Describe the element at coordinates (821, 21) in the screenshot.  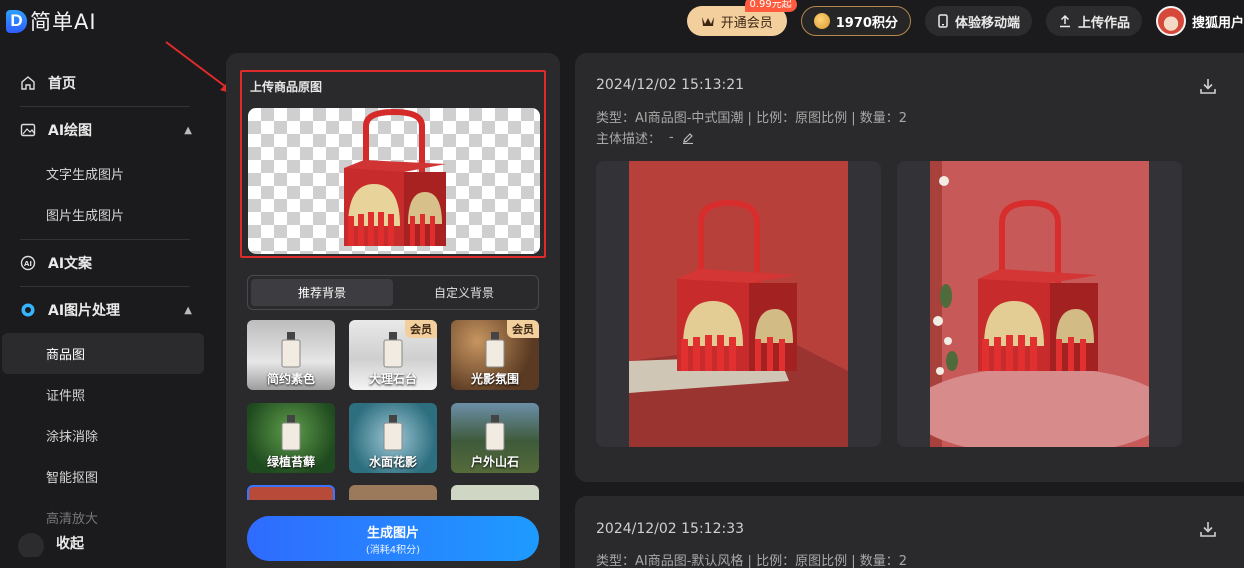
I see `coin-icon` at that location.